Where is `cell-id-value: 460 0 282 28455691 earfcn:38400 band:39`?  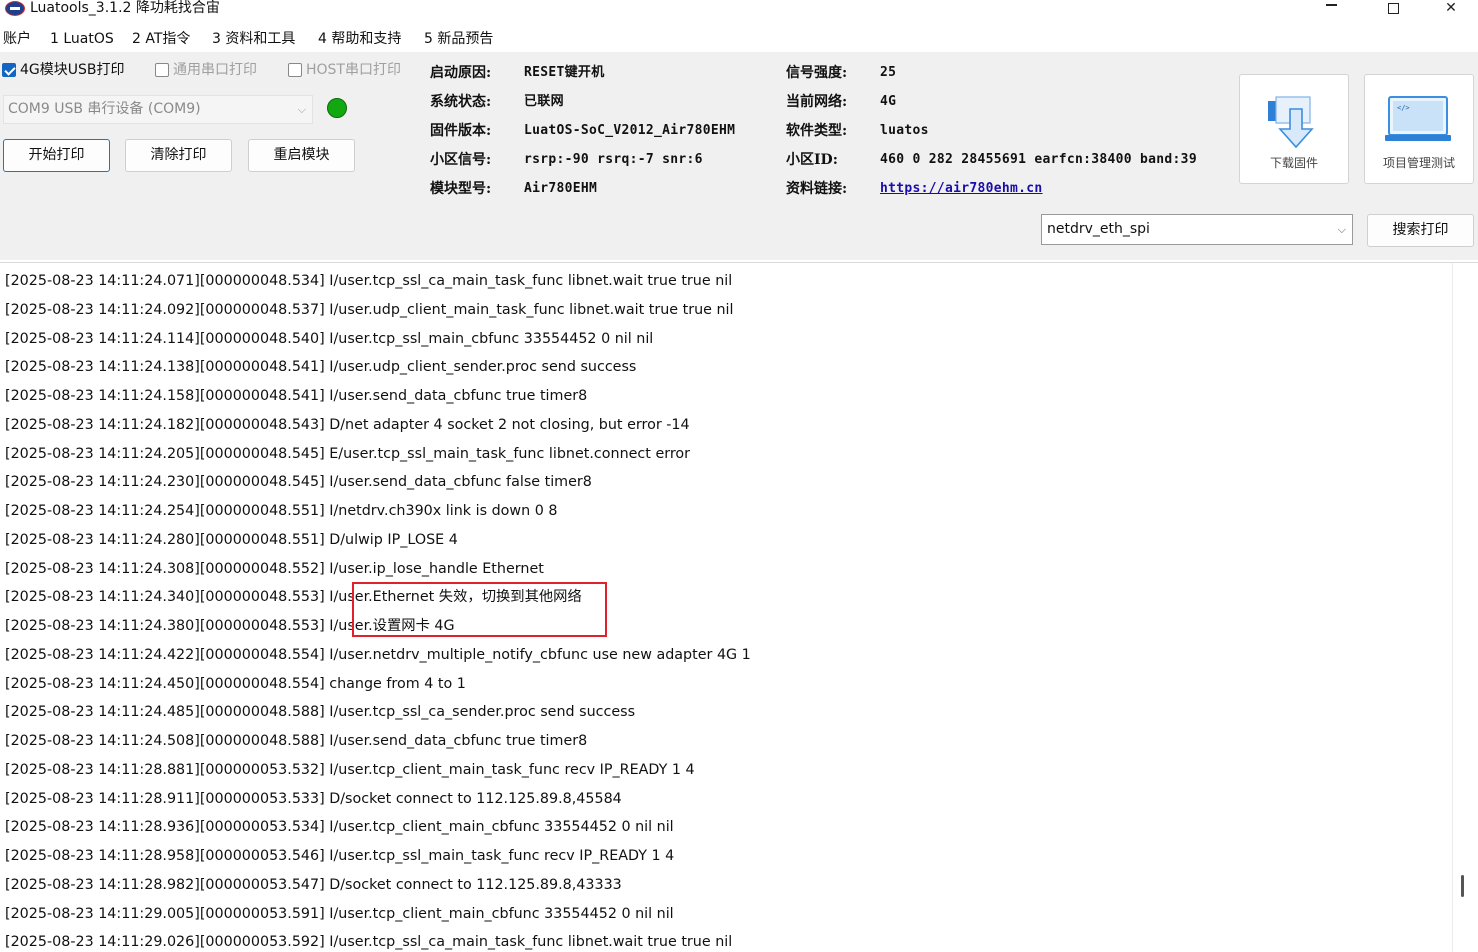
cell-id-value: 460 0 282 28455691 earfcn:38400 band:39 is located at coordinates (1038, 159).